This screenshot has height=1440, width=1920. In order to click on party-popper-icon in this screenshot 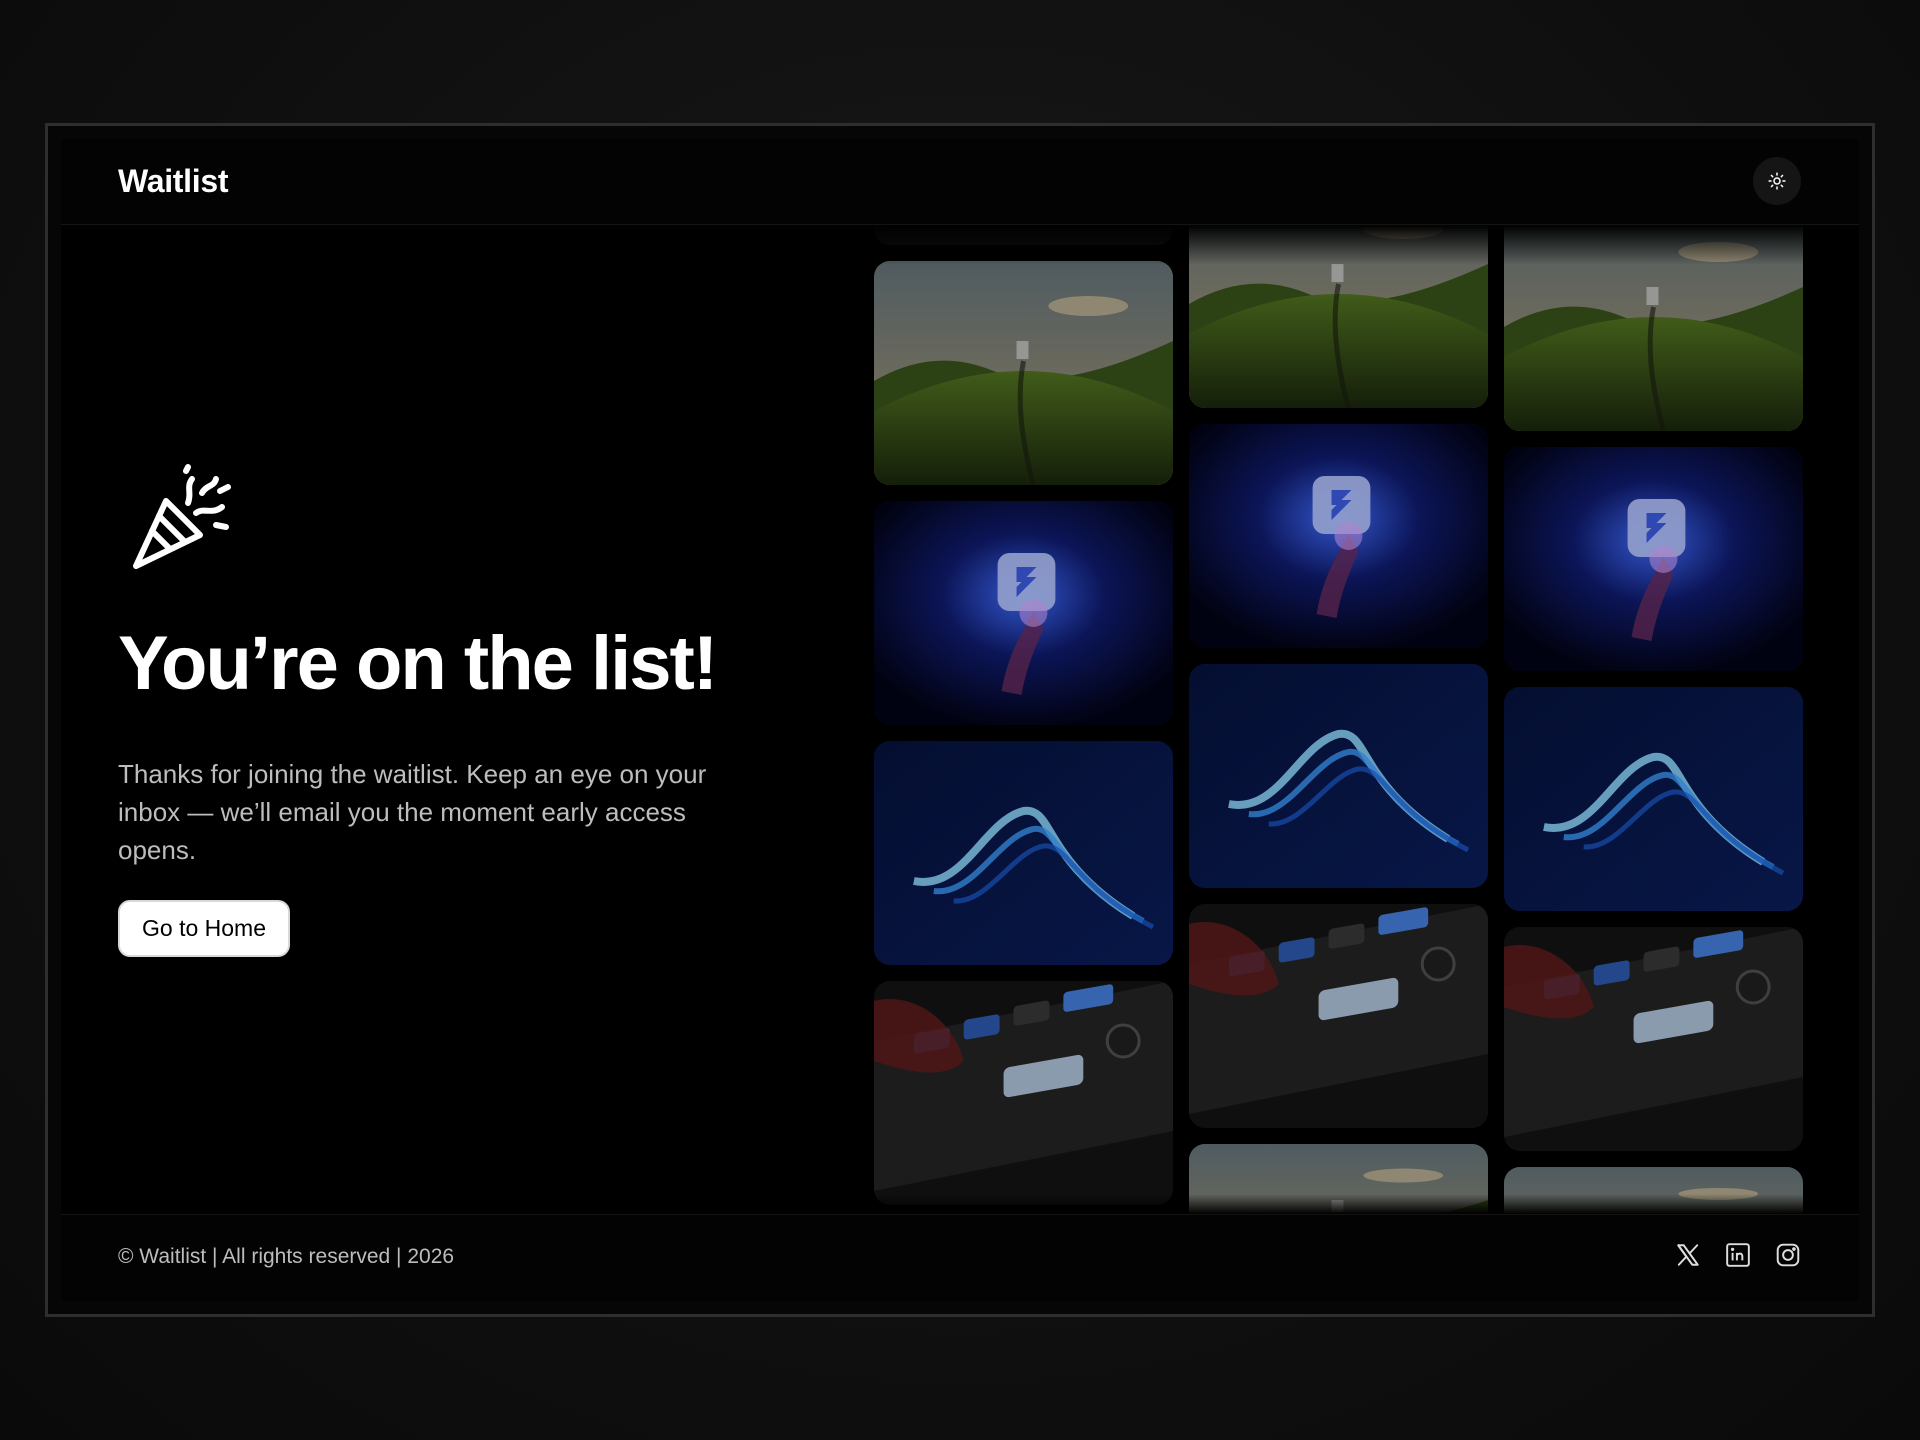, I will do `click(182, 516)`.